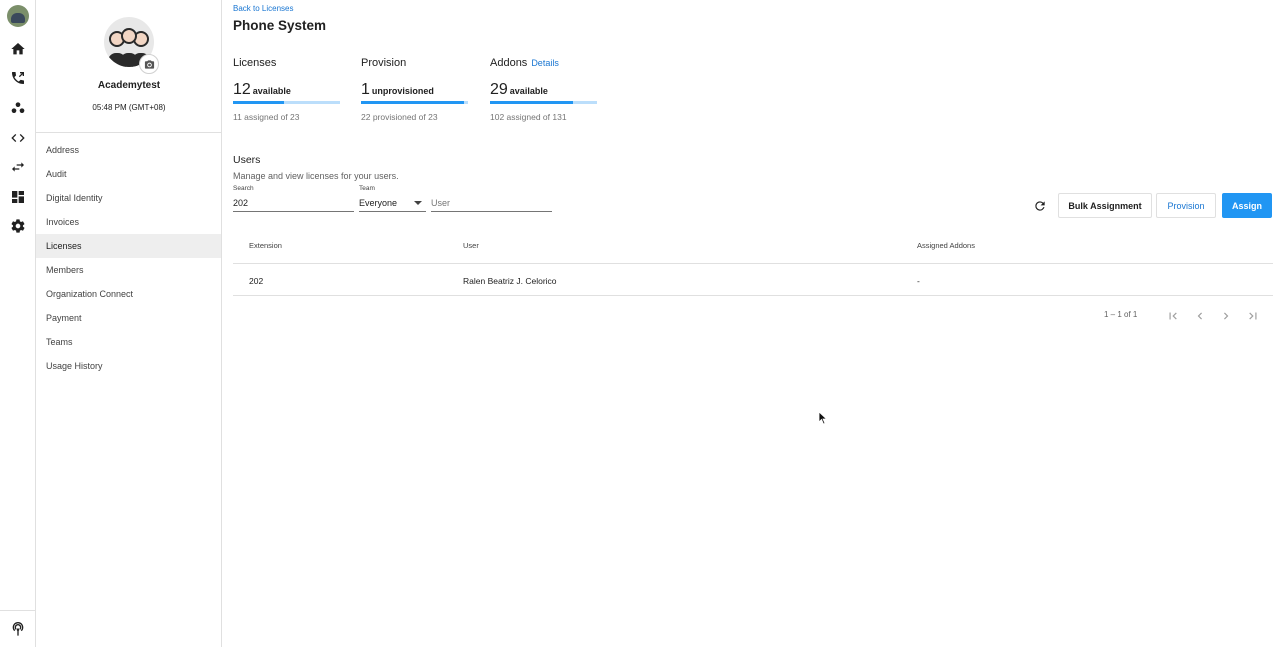 The image size is (1280, 647). I want to click on pagination-range: 1 – 1 of 1, so click(1121, 314).